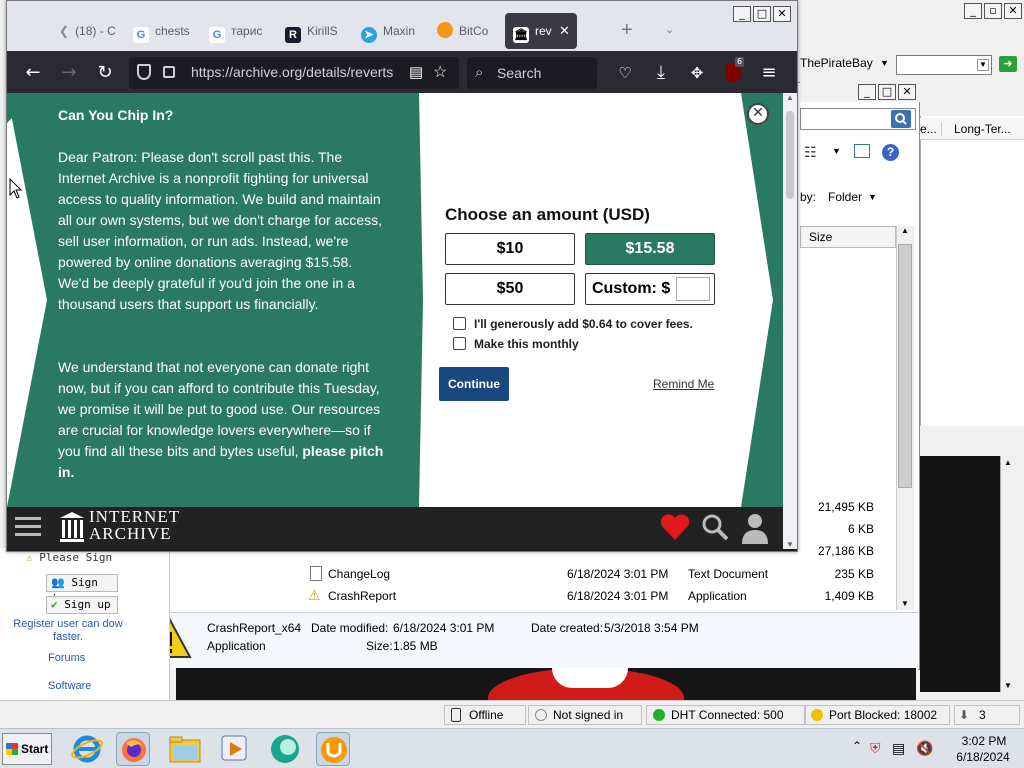 The width and height of the screenshot is (1024, 768). I want to click on media-player-icon, so click(235, 749).